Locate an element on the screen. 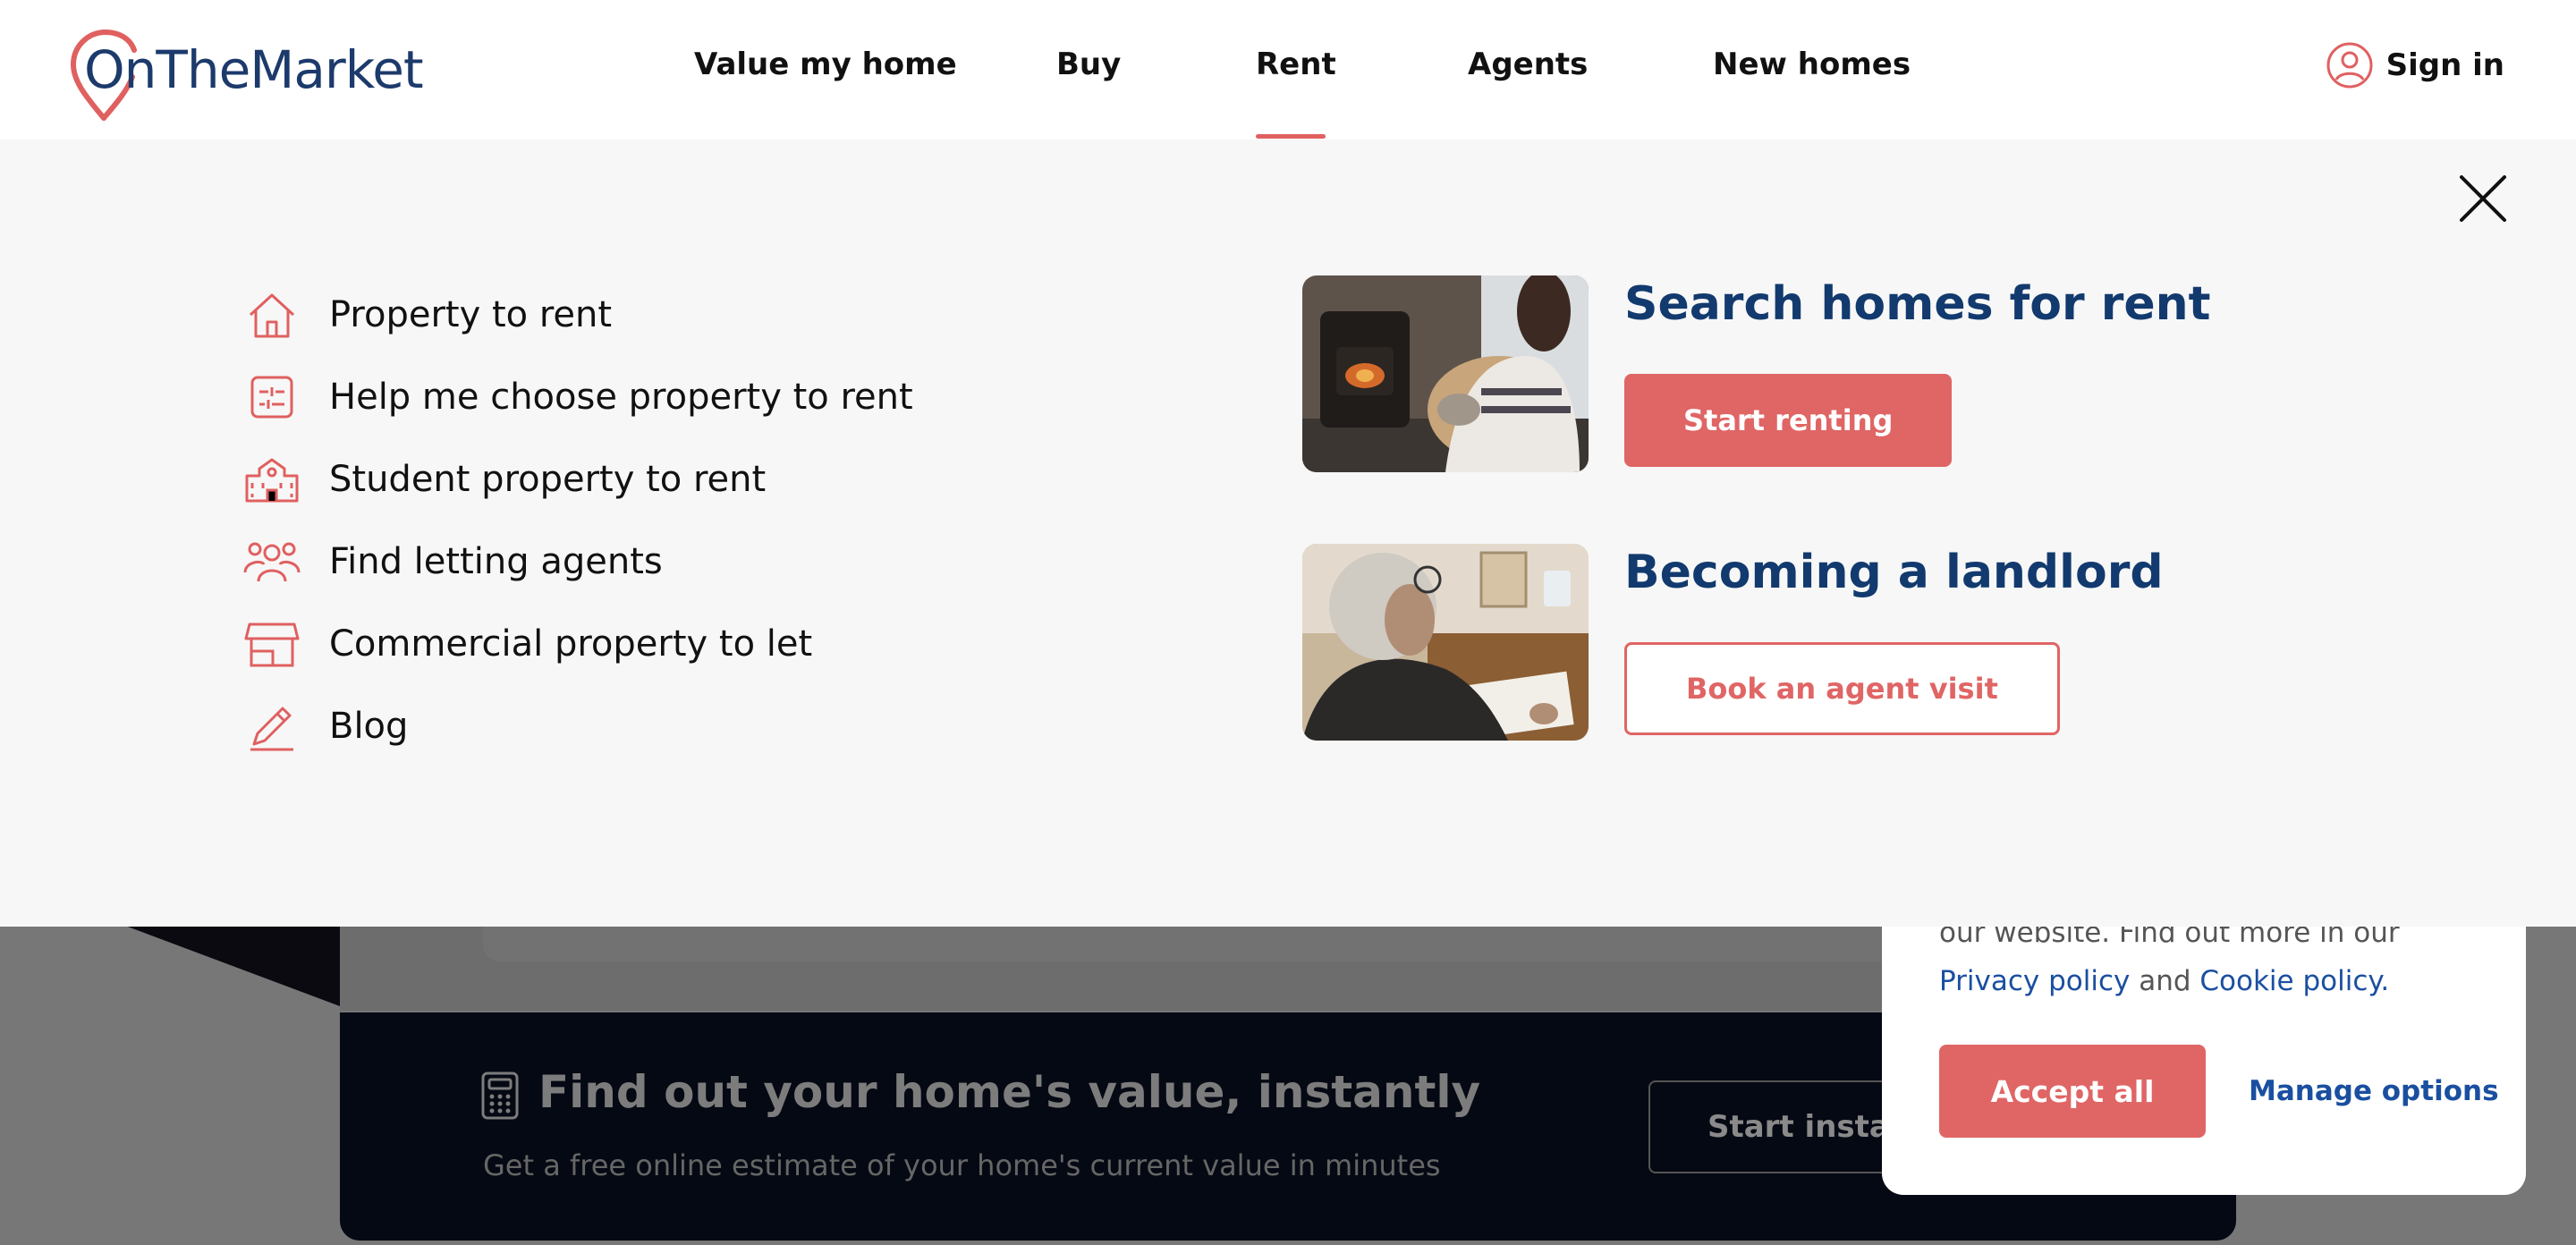 Image resolution: width=2576 pixels, height=1245 pixels. start-renting-button: Start renting is located at coordinates (1788, 421).